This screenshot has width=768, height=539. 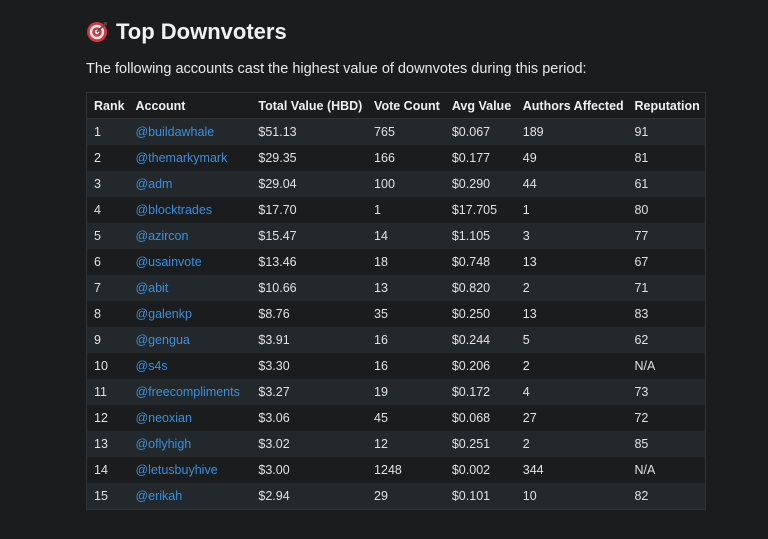 I want to click on column-header-account: Account, so click(x=190, y=105).